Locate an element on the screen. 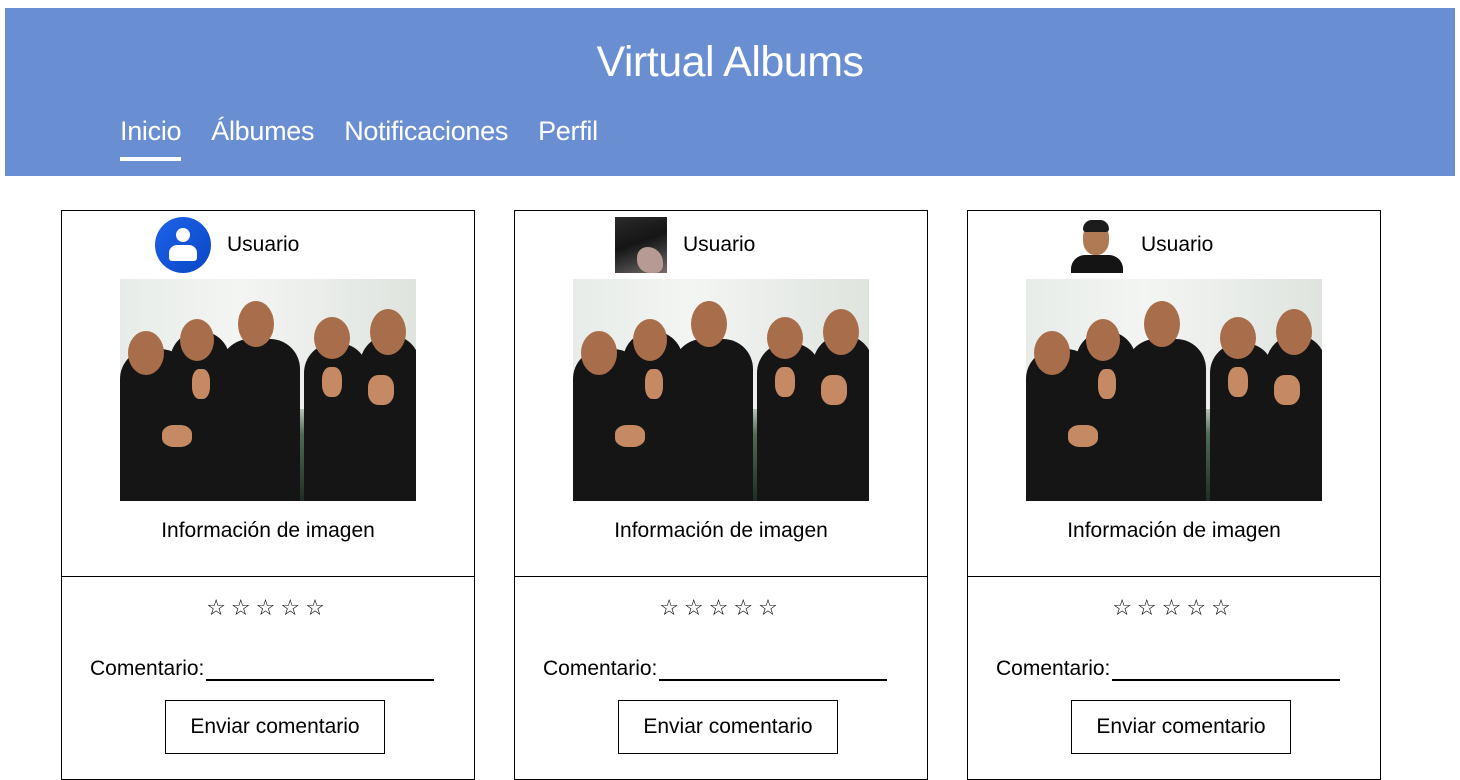 The height and width of the screenshot is (780, 1460). main-nav: Inicio Álbumes Notificaciones Perfil is located at coordinates (374, 138).